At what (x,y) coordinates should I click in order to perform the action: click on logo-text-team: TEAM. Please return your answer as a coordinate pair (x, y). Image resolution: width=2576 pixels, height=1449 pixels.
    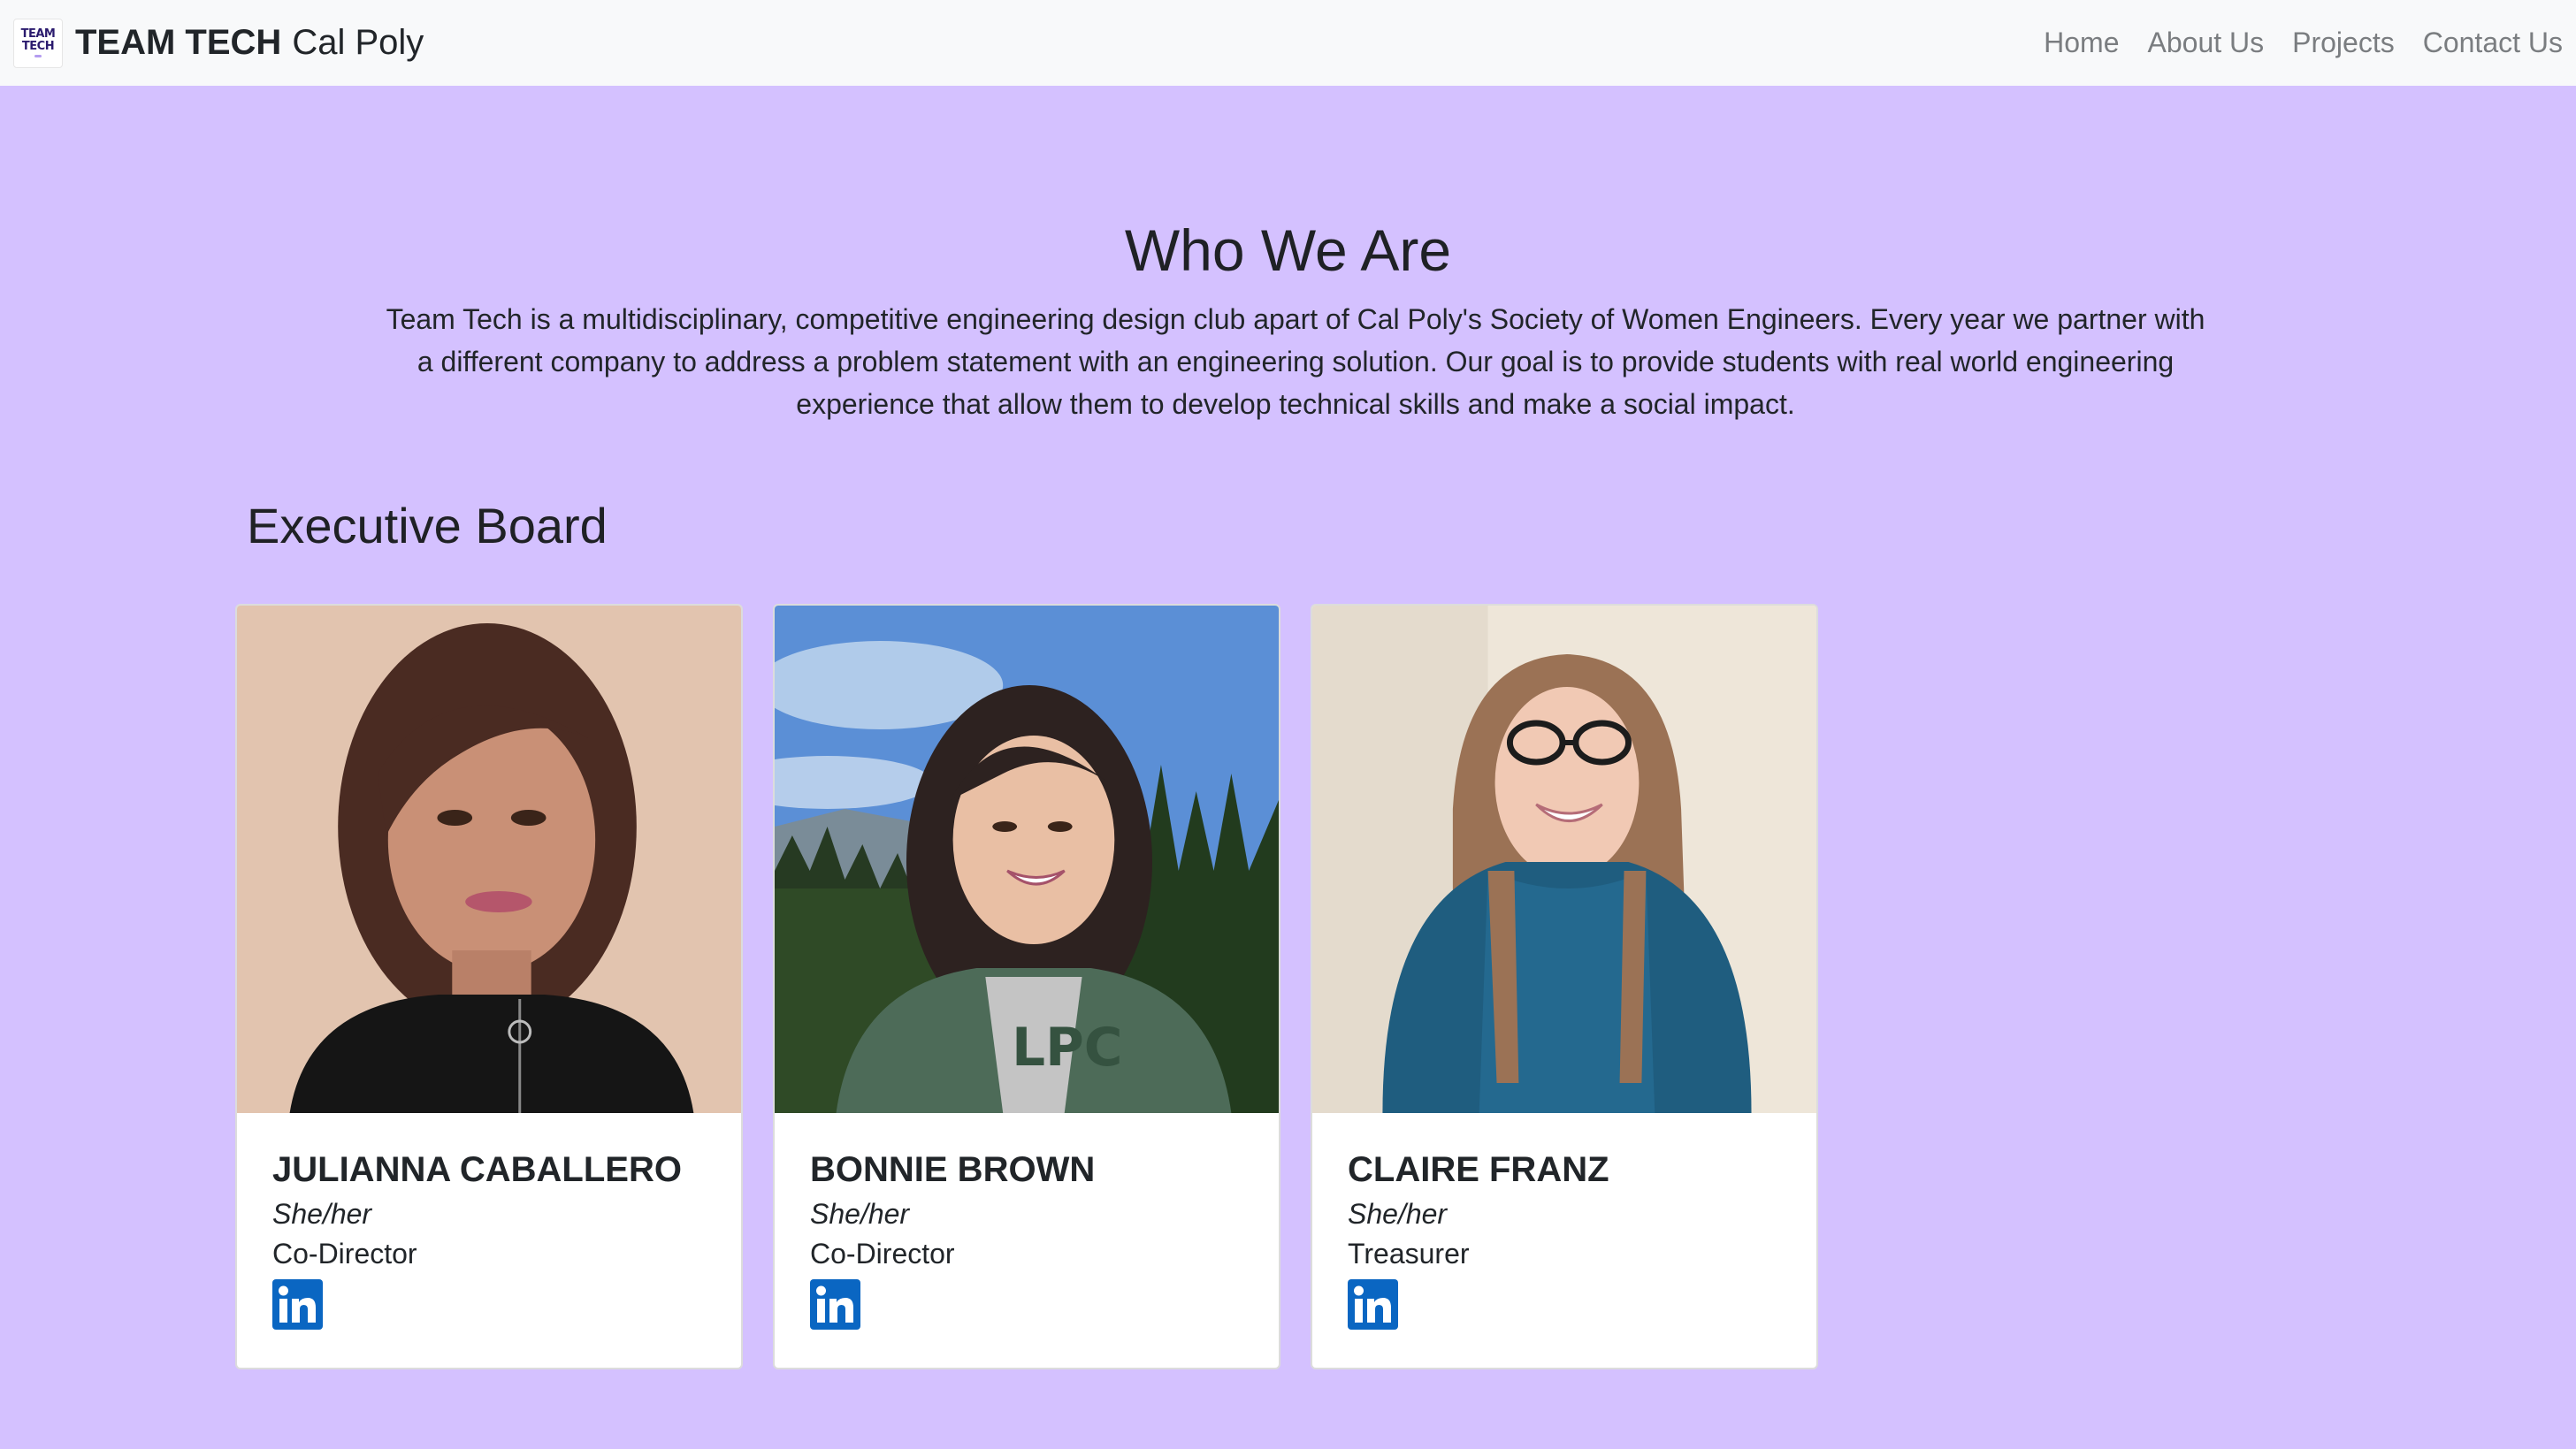
    Looking at the image, I should click on (38, 34).